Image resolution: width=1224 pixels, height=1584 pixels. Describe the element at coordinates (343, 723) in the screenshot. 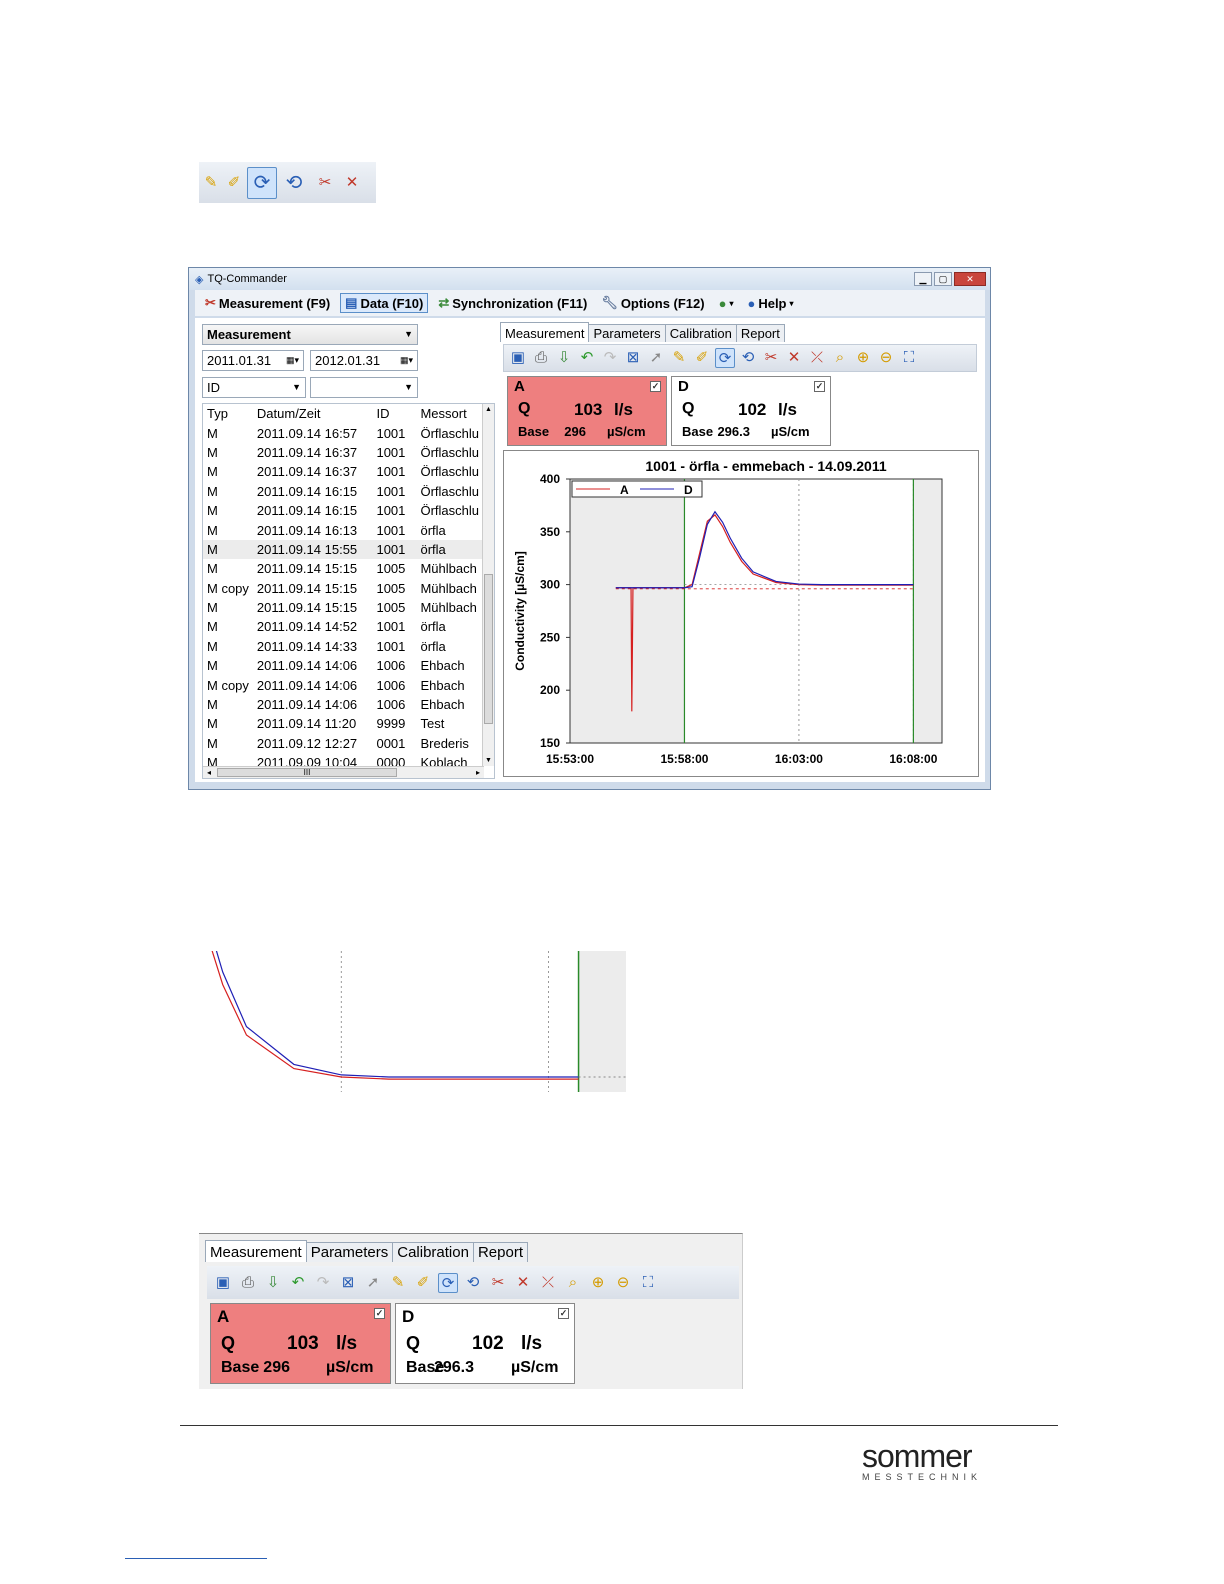

I see `table-row: M 2011.09.14 11:20 9999 Test` at that location.